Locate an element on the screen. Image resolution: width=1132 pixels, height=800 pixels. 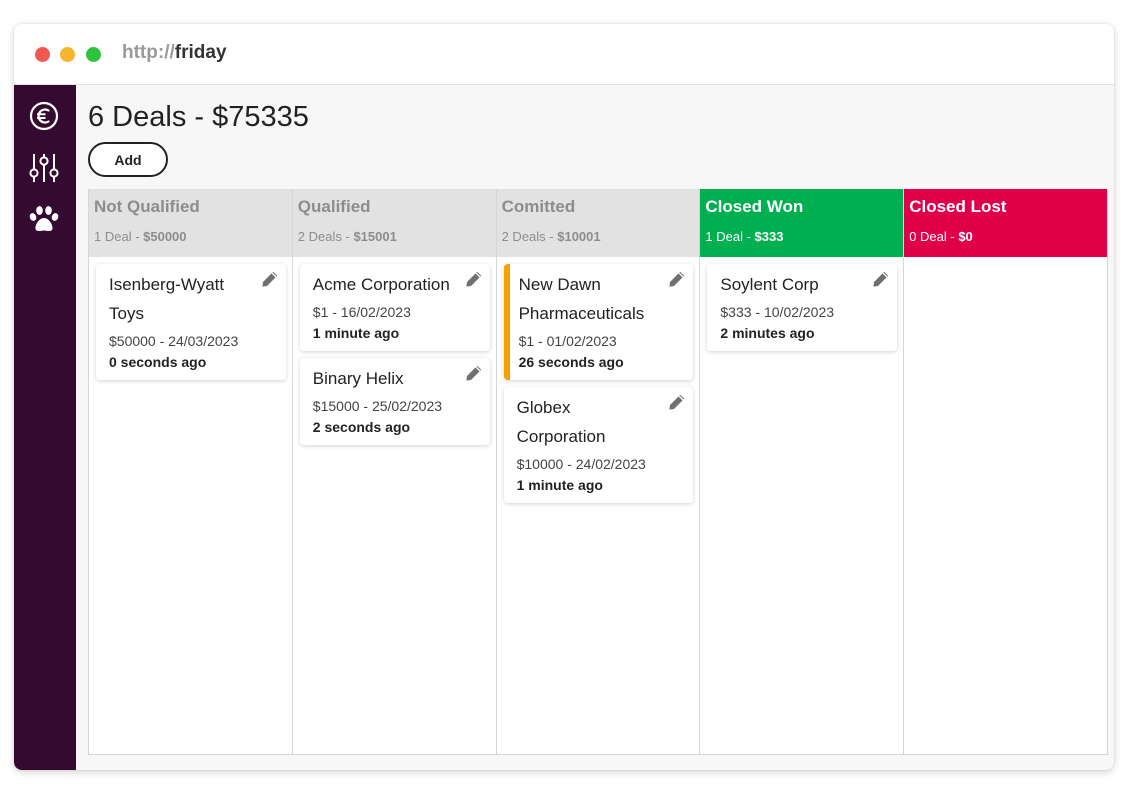
column-total: $10001 is located at coordinates (579, 236).